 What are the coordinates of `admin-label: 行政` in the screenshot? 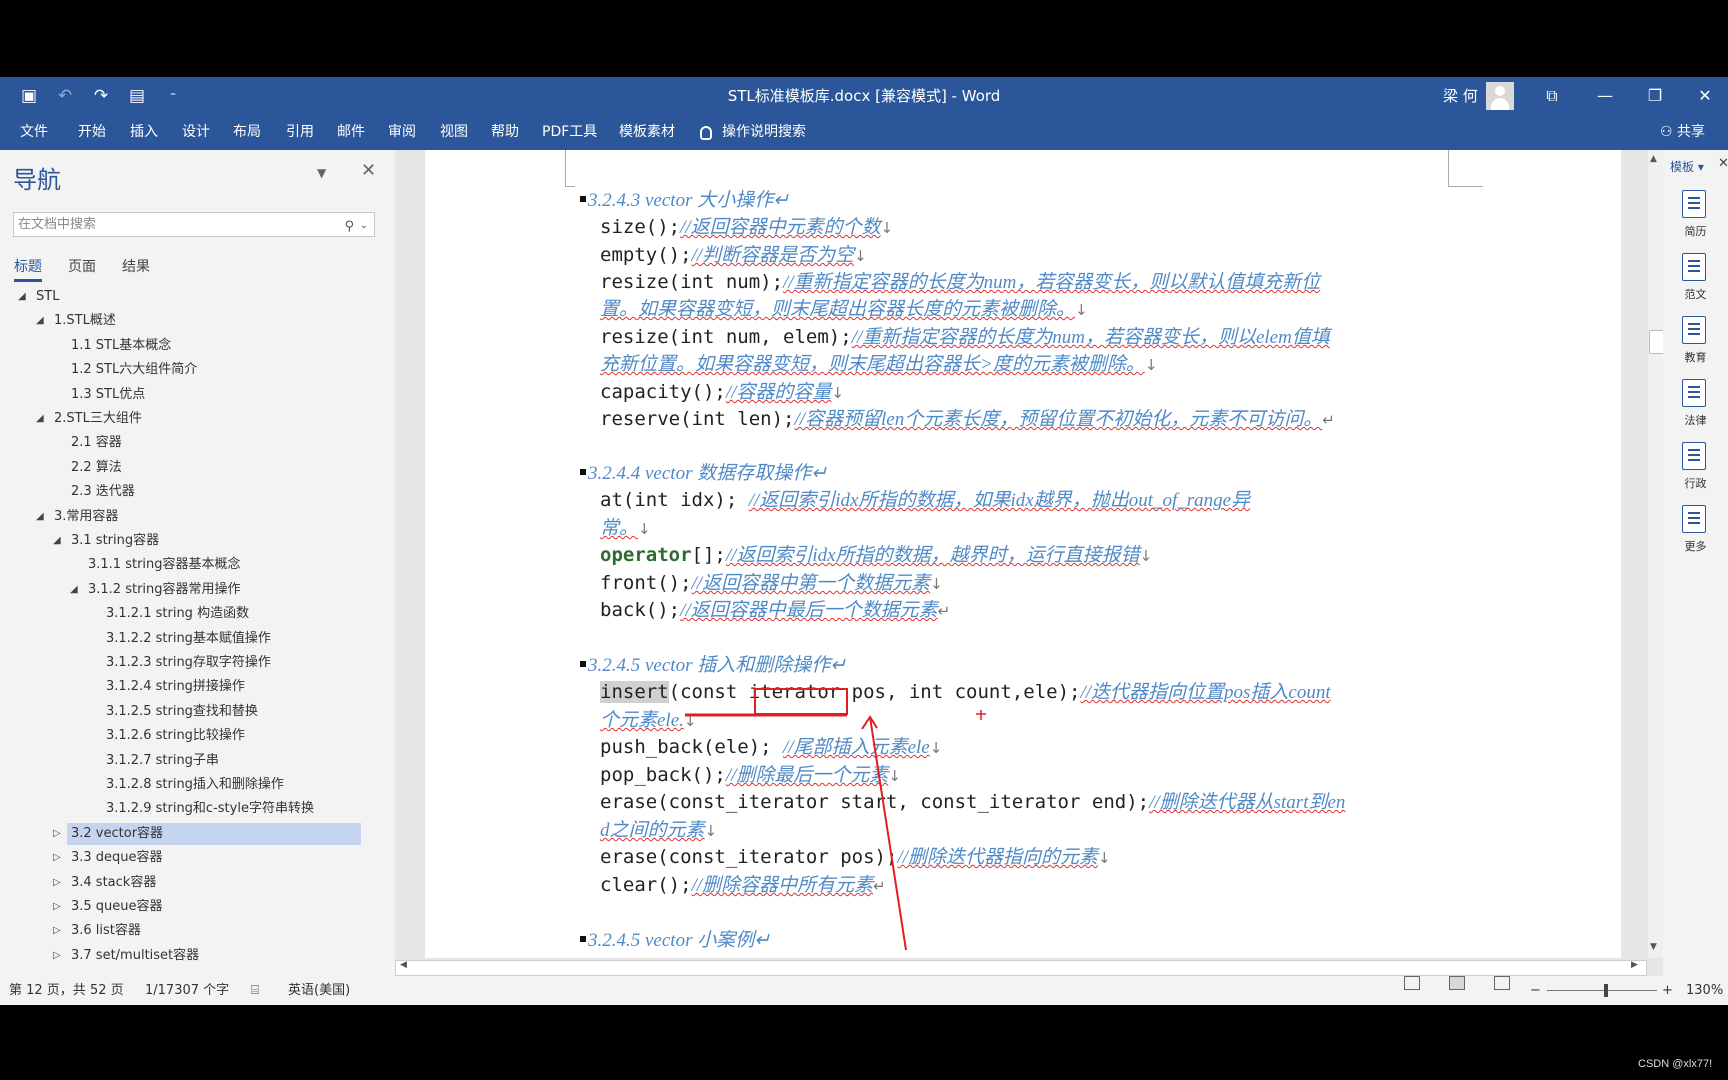 It's located at (1695, 483).